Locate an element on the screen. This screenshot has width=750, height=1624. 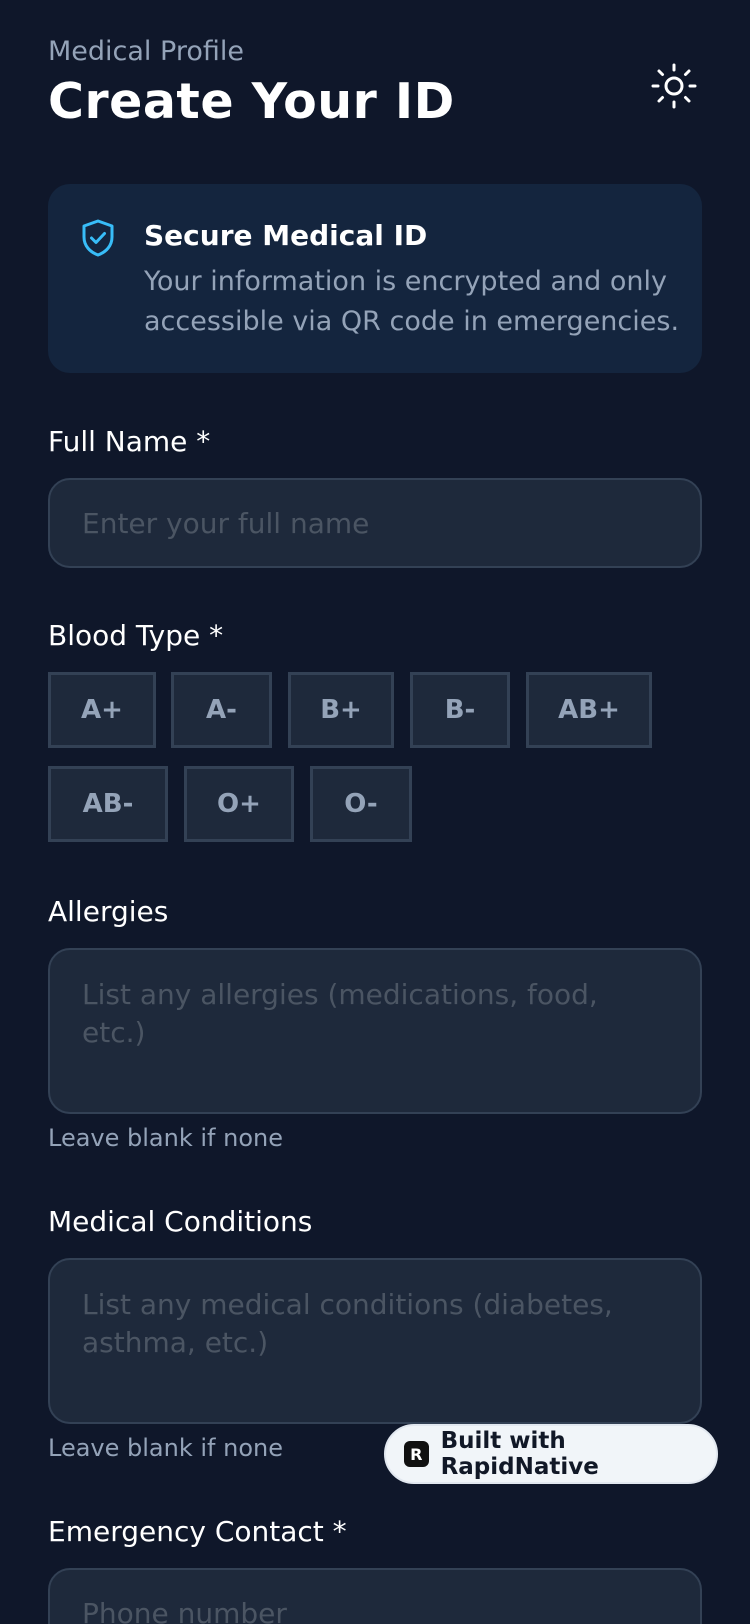
emergency-contact-input is located at coordinates (375, 1596).